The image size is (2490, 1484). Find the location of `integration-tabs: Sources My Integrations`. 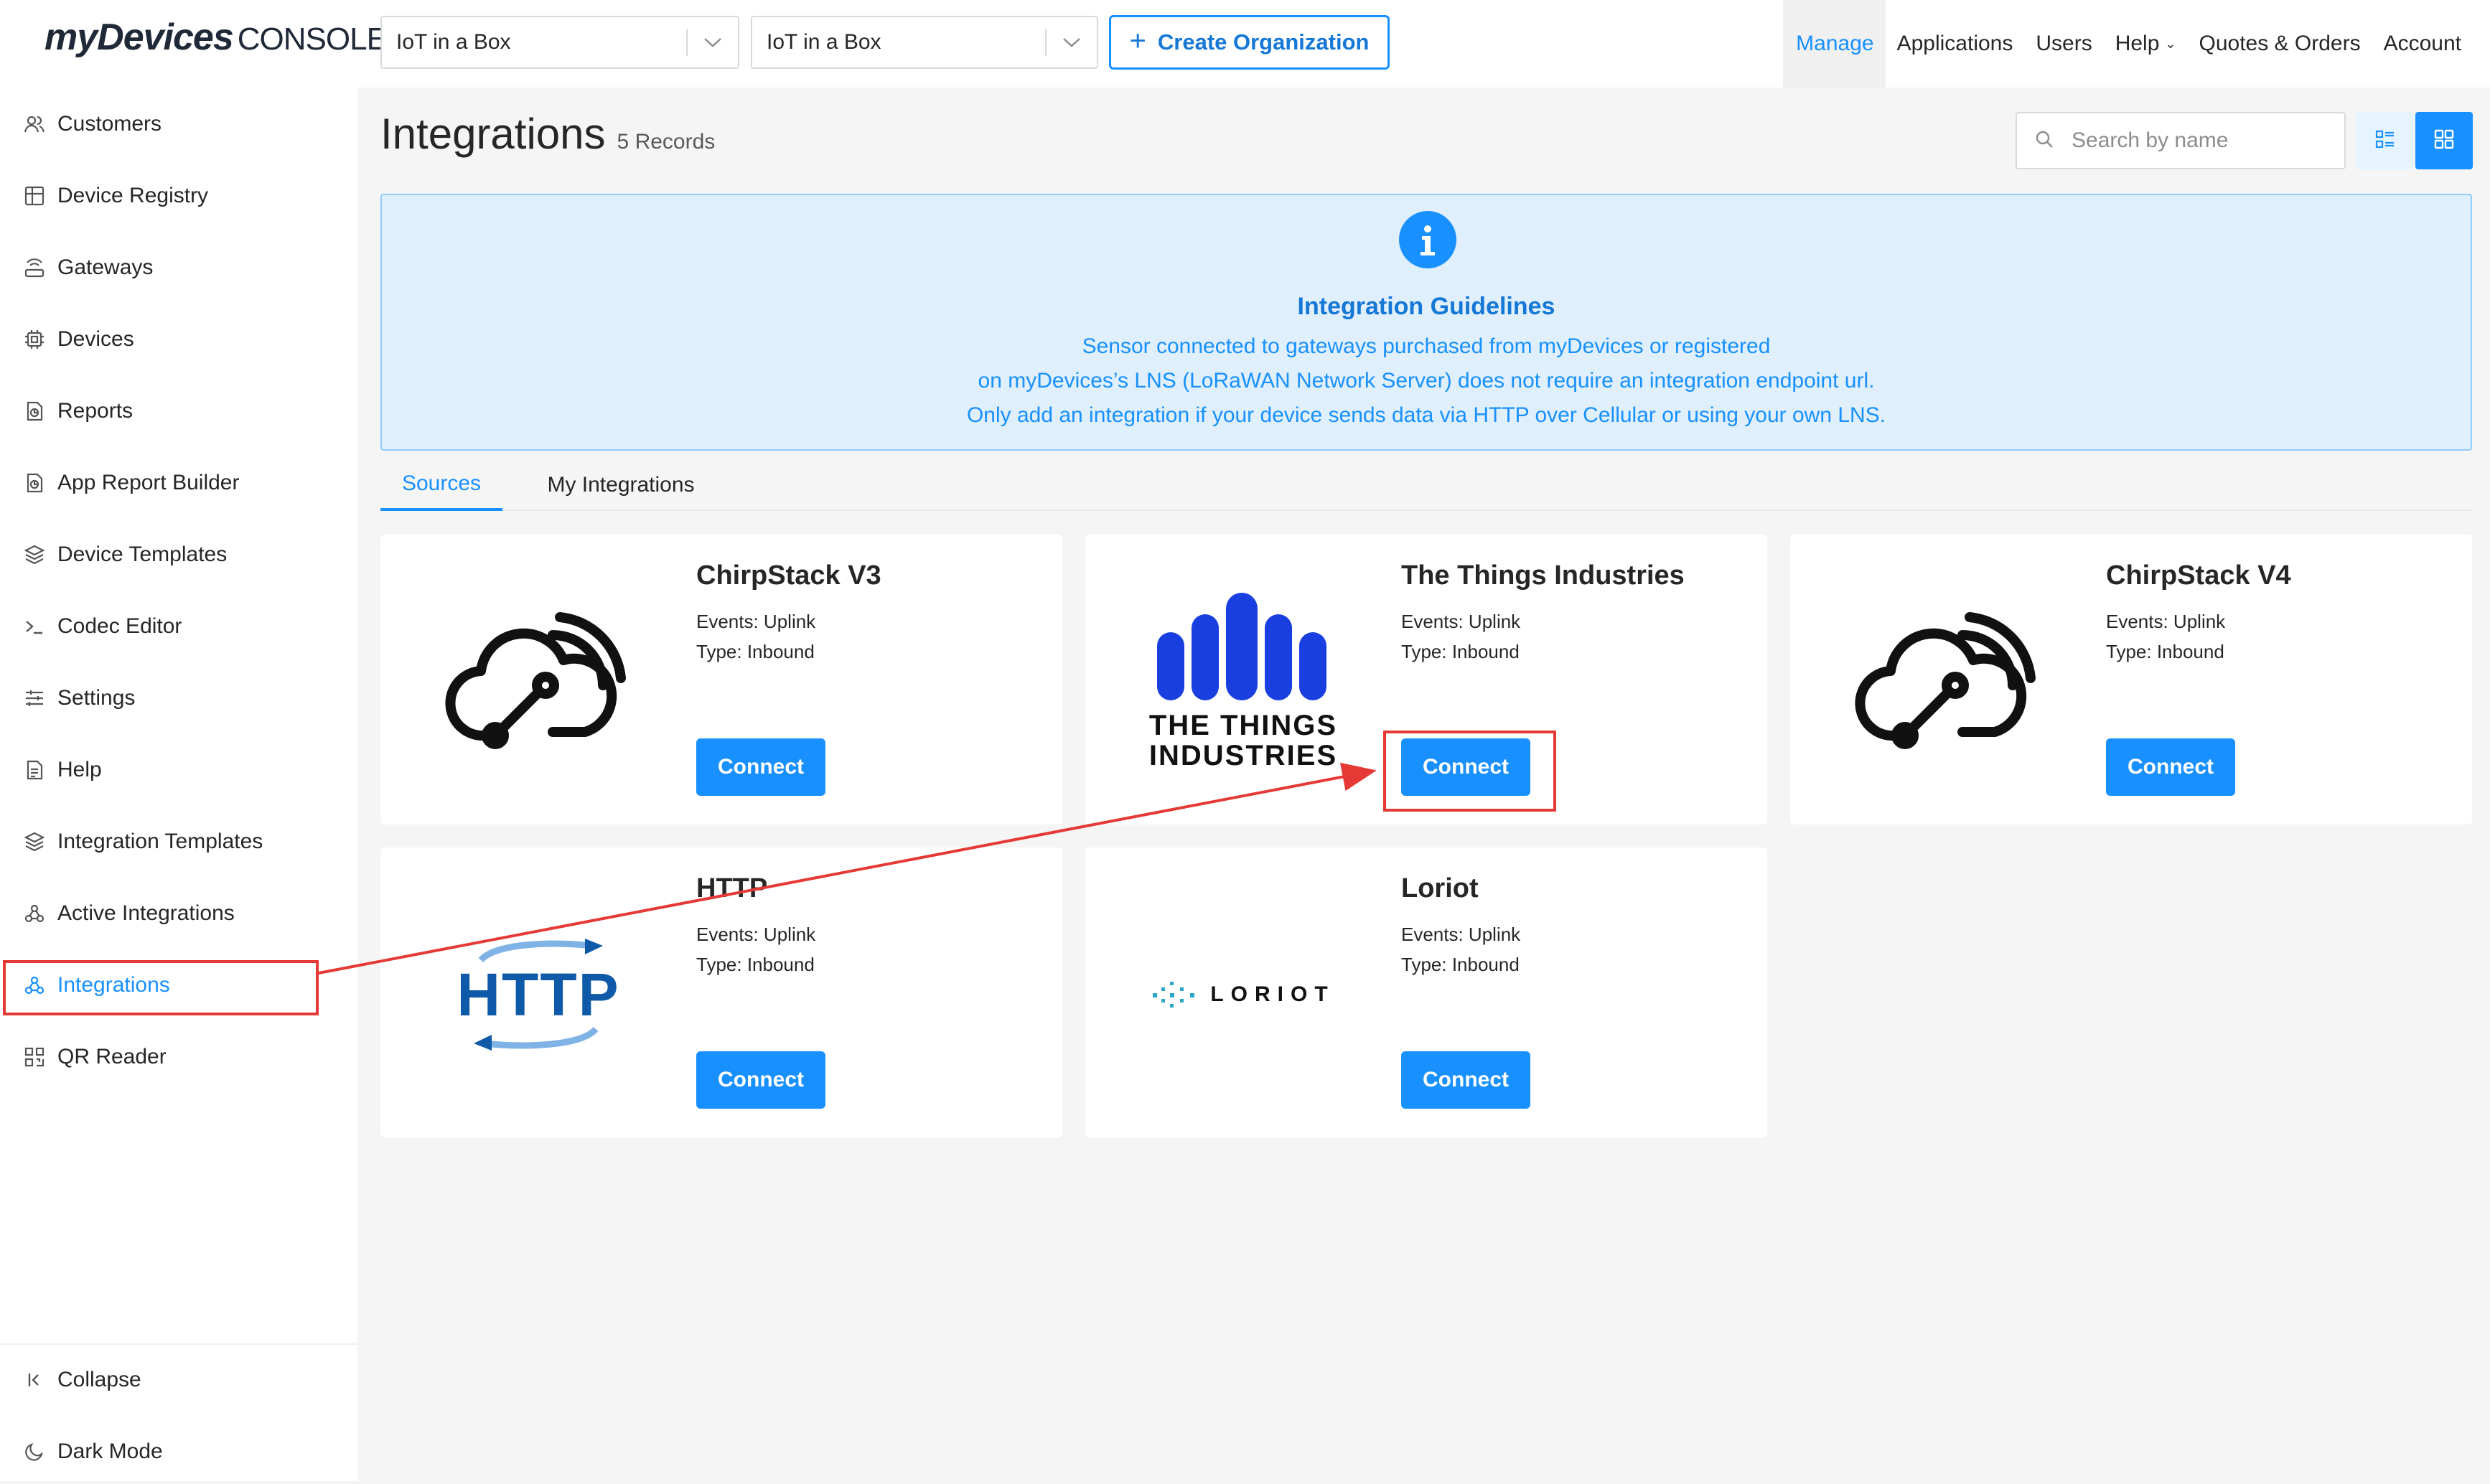

integration-tabs: Sources My Integrations is located at coordinates (1426, 485).